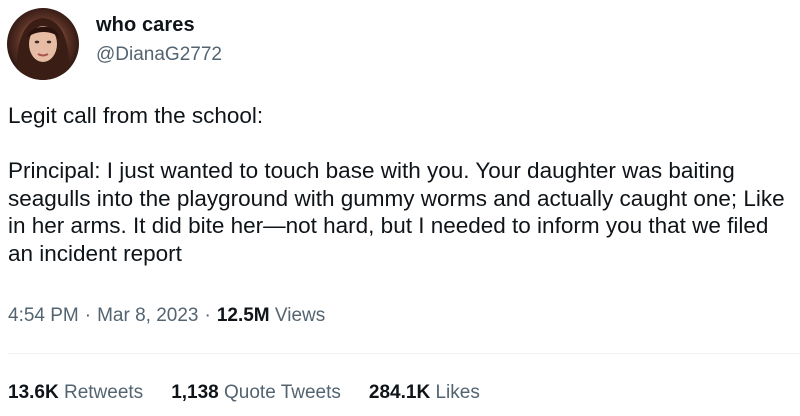 The width and height of the screenshot is (800, 416). What do you see at coordinates (195, 392) in the screenshot?
I see `quote-tweets-count: 1,138` at bounding box center [195, 392].